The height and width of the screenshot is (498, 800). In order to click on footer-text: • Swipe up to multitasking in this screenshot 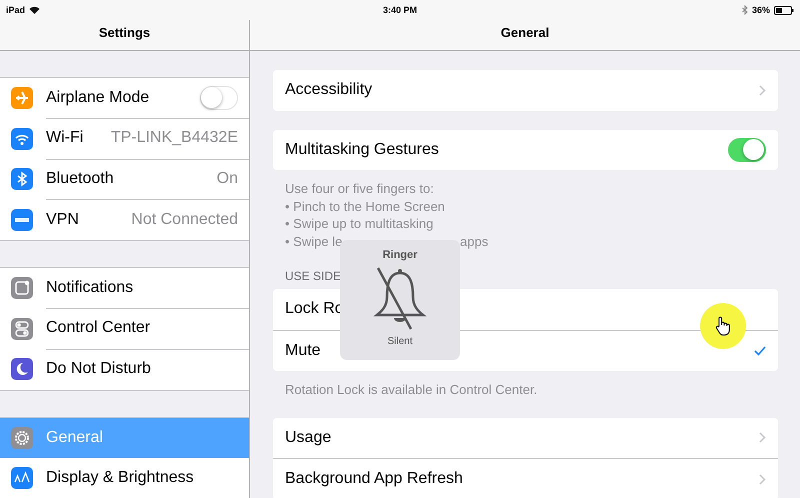, I will do `click(359, 223)`.